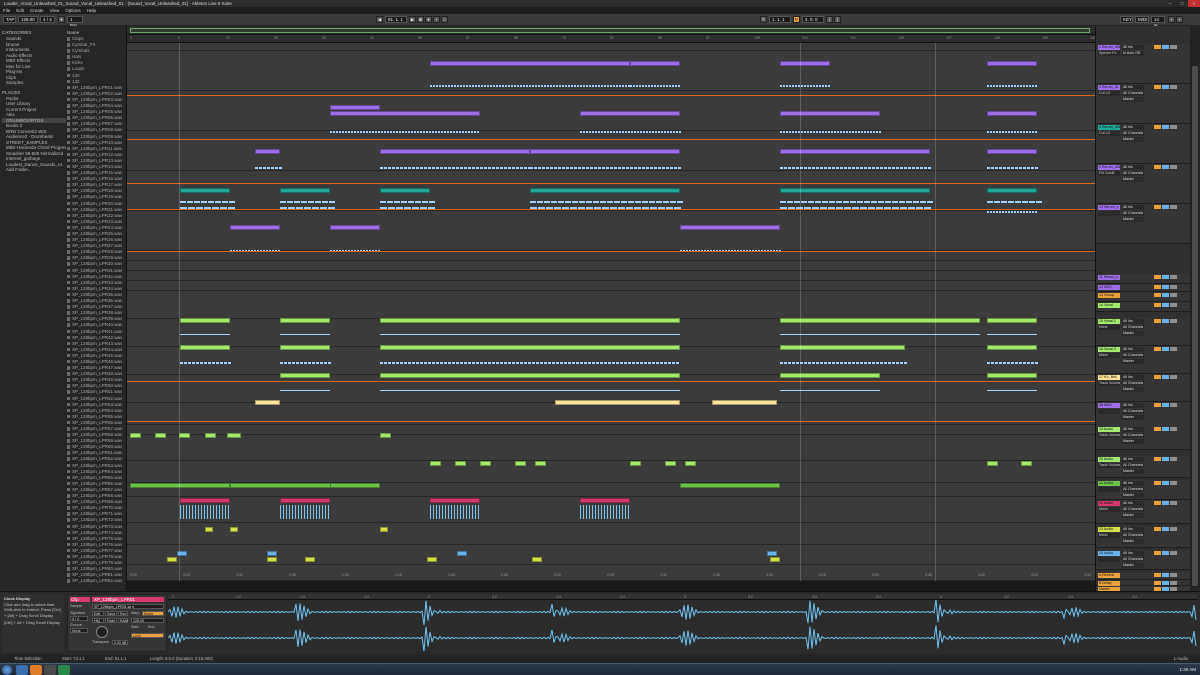 The height and width of the screenshot is (675, 1200). I want to click on track-name: 12 MIDI, so click(1109, 287).